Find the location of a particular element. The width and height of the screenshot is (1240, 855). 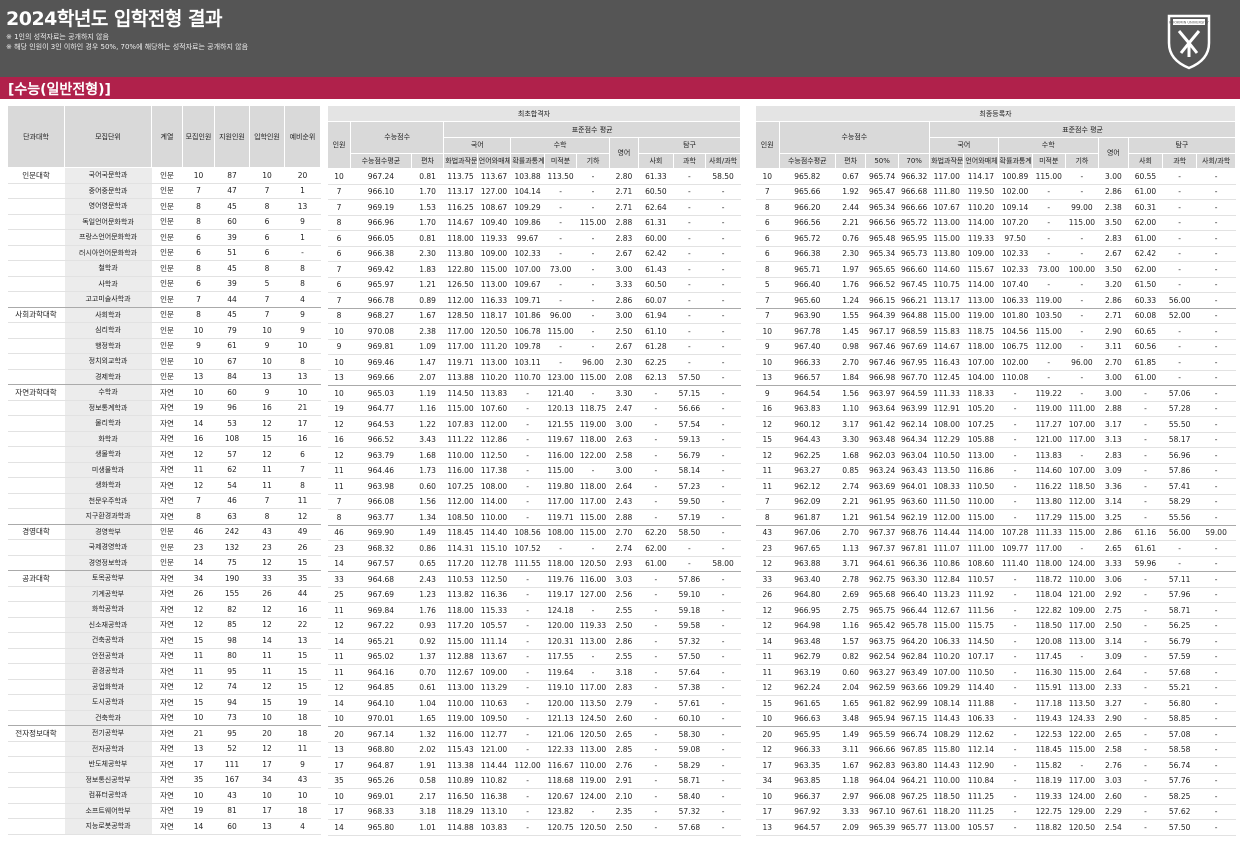

final-enrolled-cell: 57.68 is located at coordinates (1179, 672).